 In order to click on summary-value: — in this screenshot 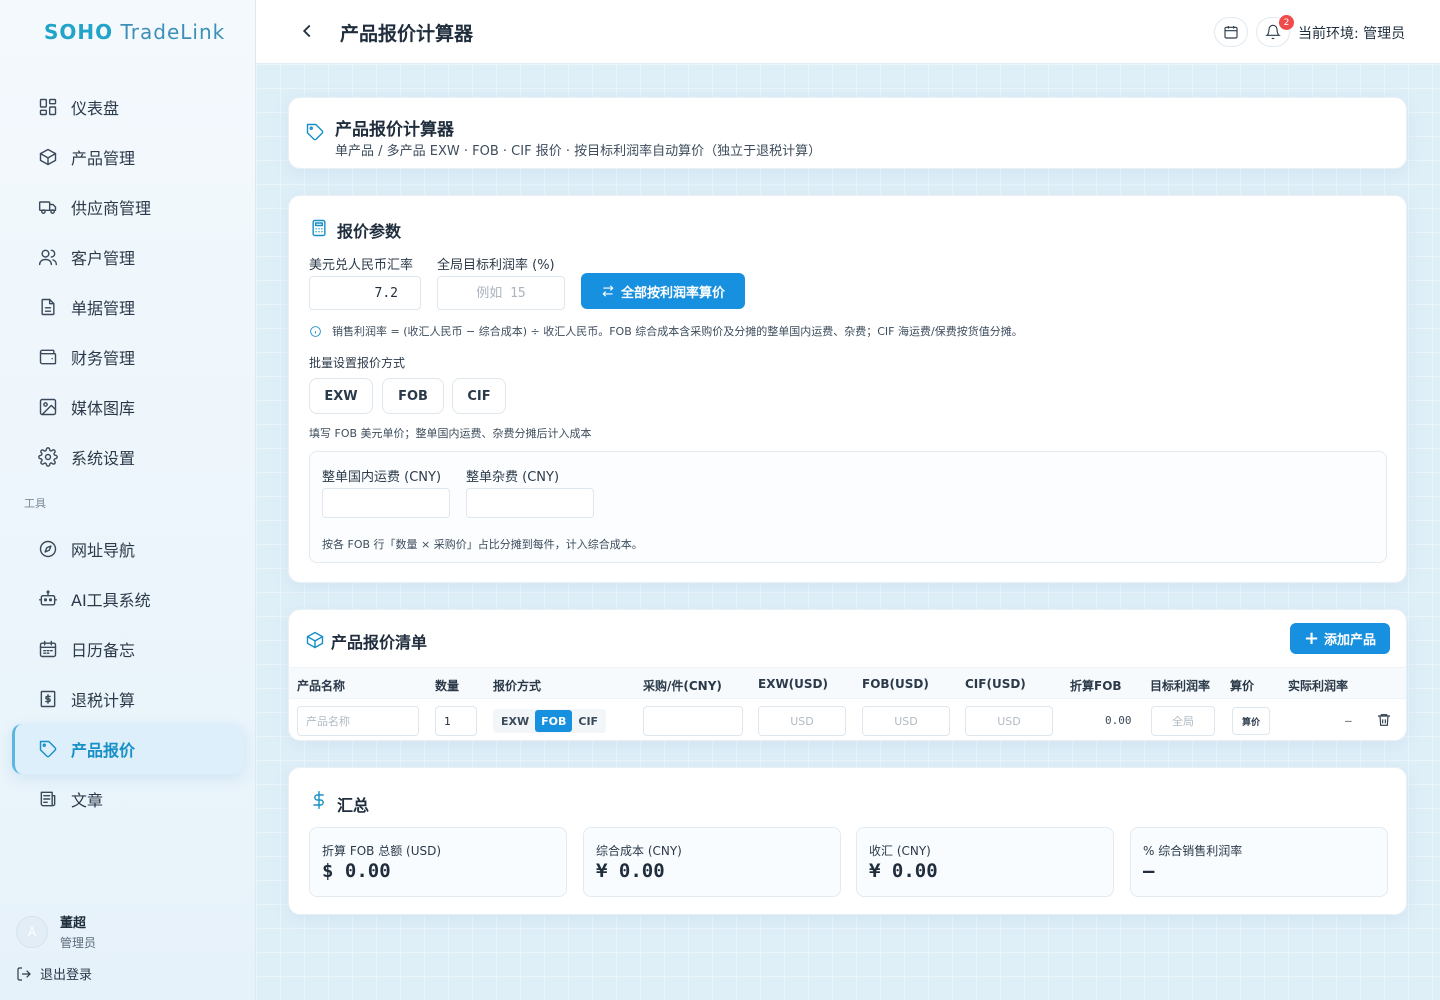, I will do `click(1149, 871)`.